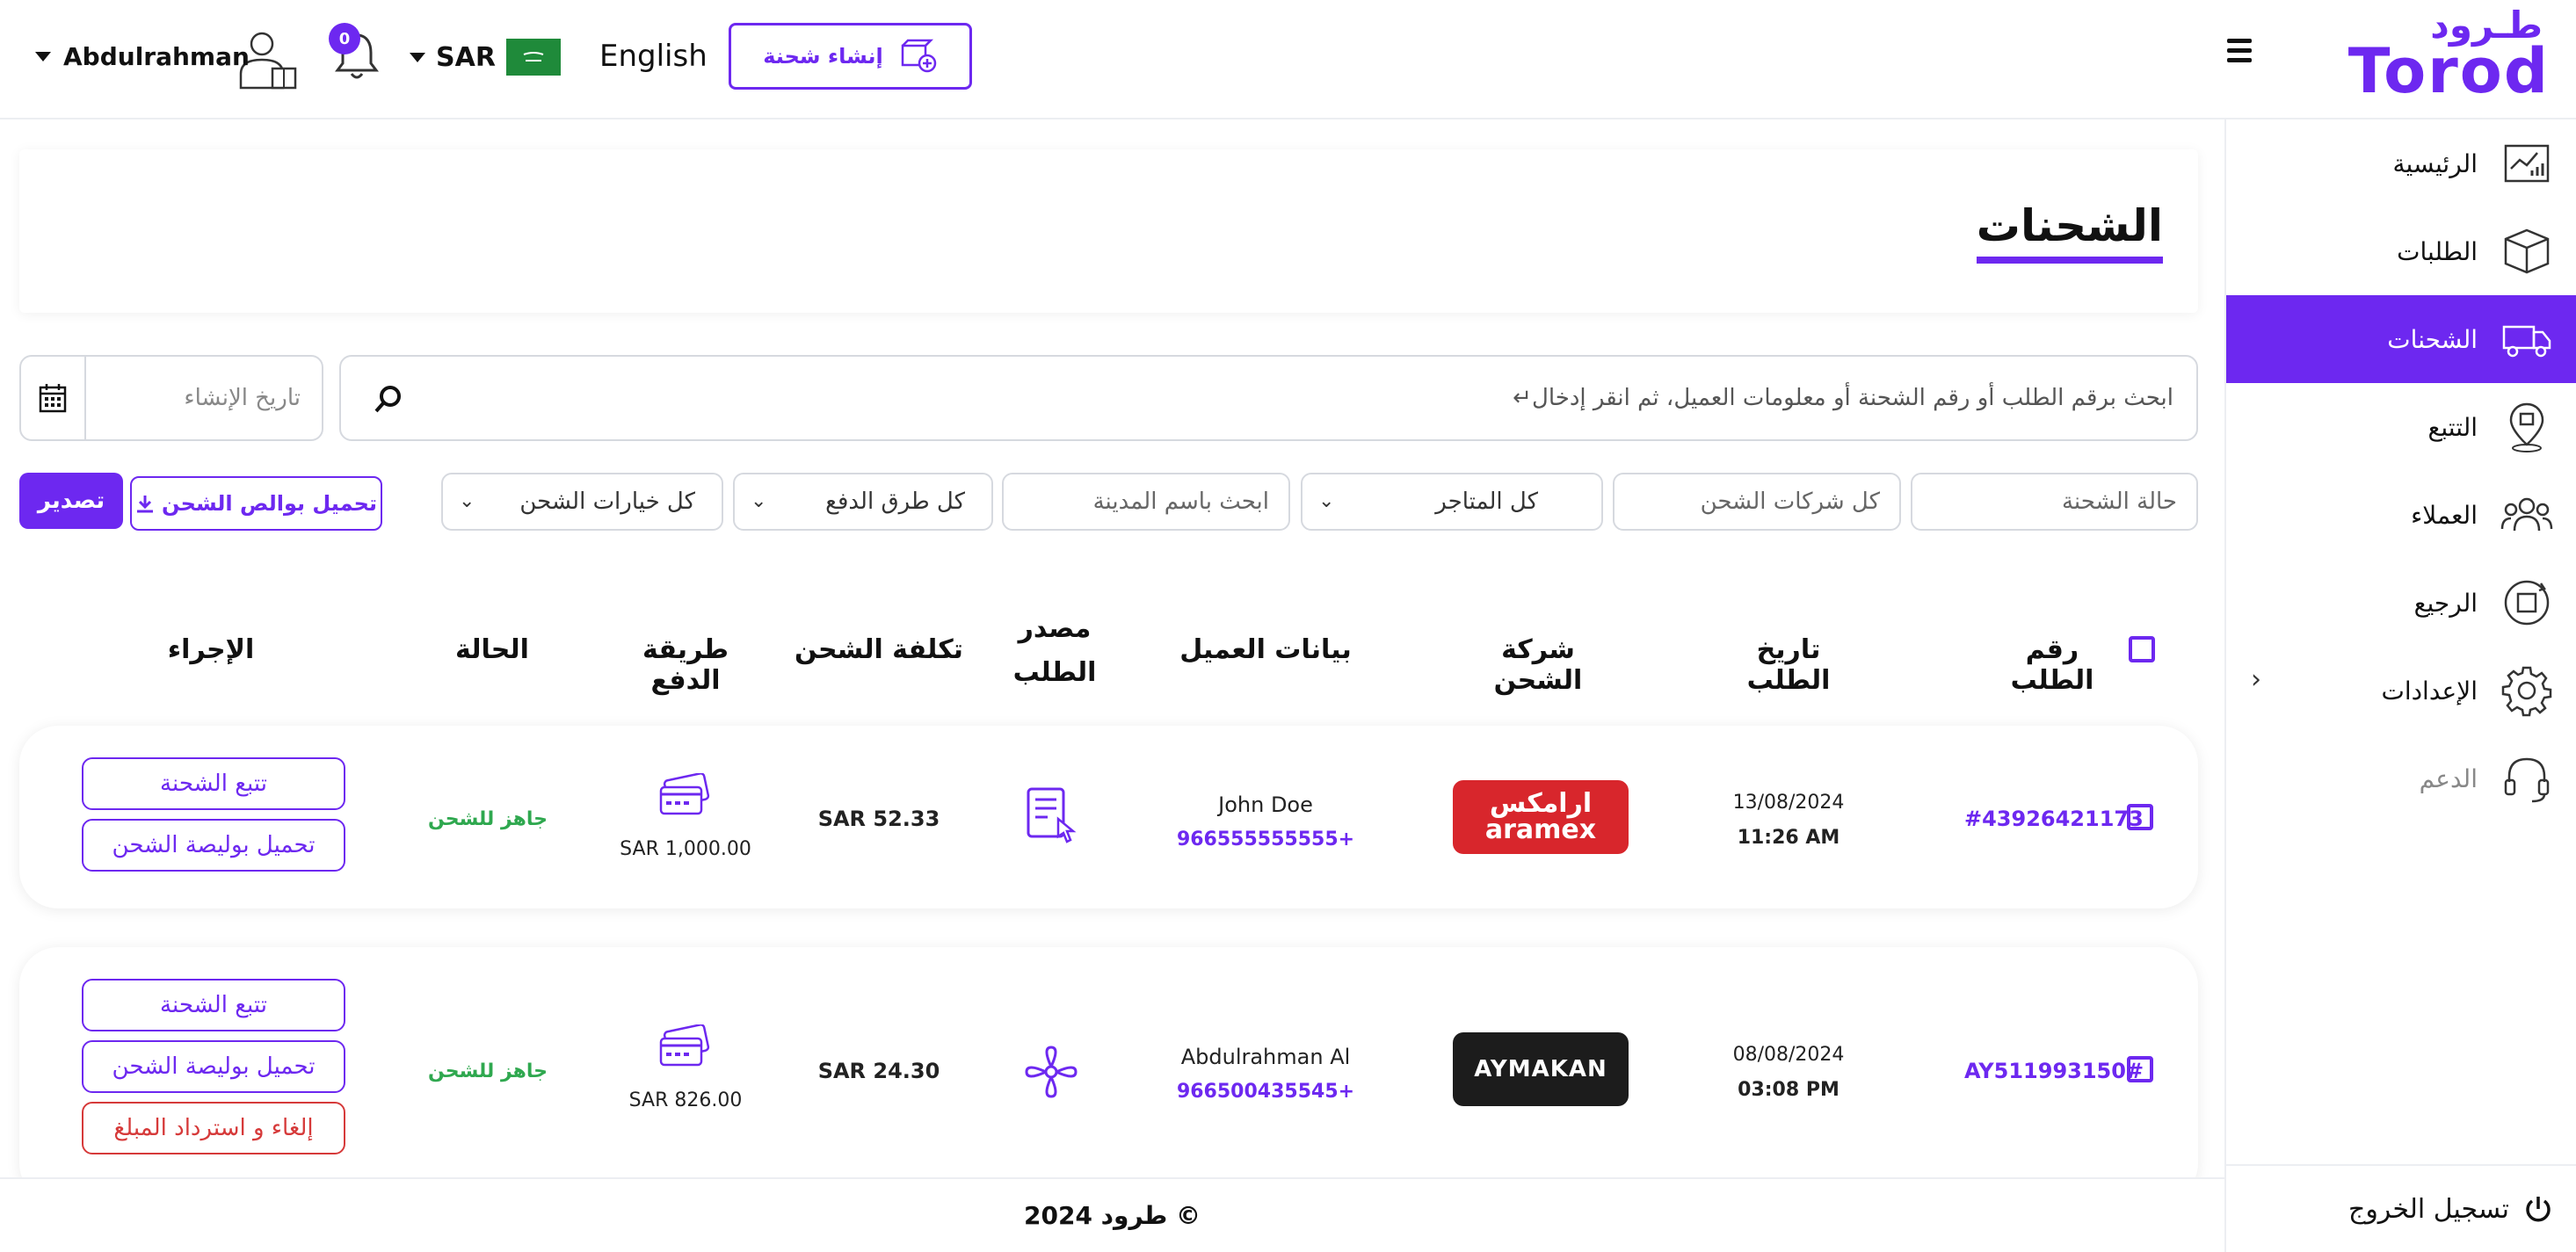 The image size is (2576, 1252). Describe the element at coordinates (1541, 803) in the screenshot. I see `carrier-name-ar: ارامكس` at that location.